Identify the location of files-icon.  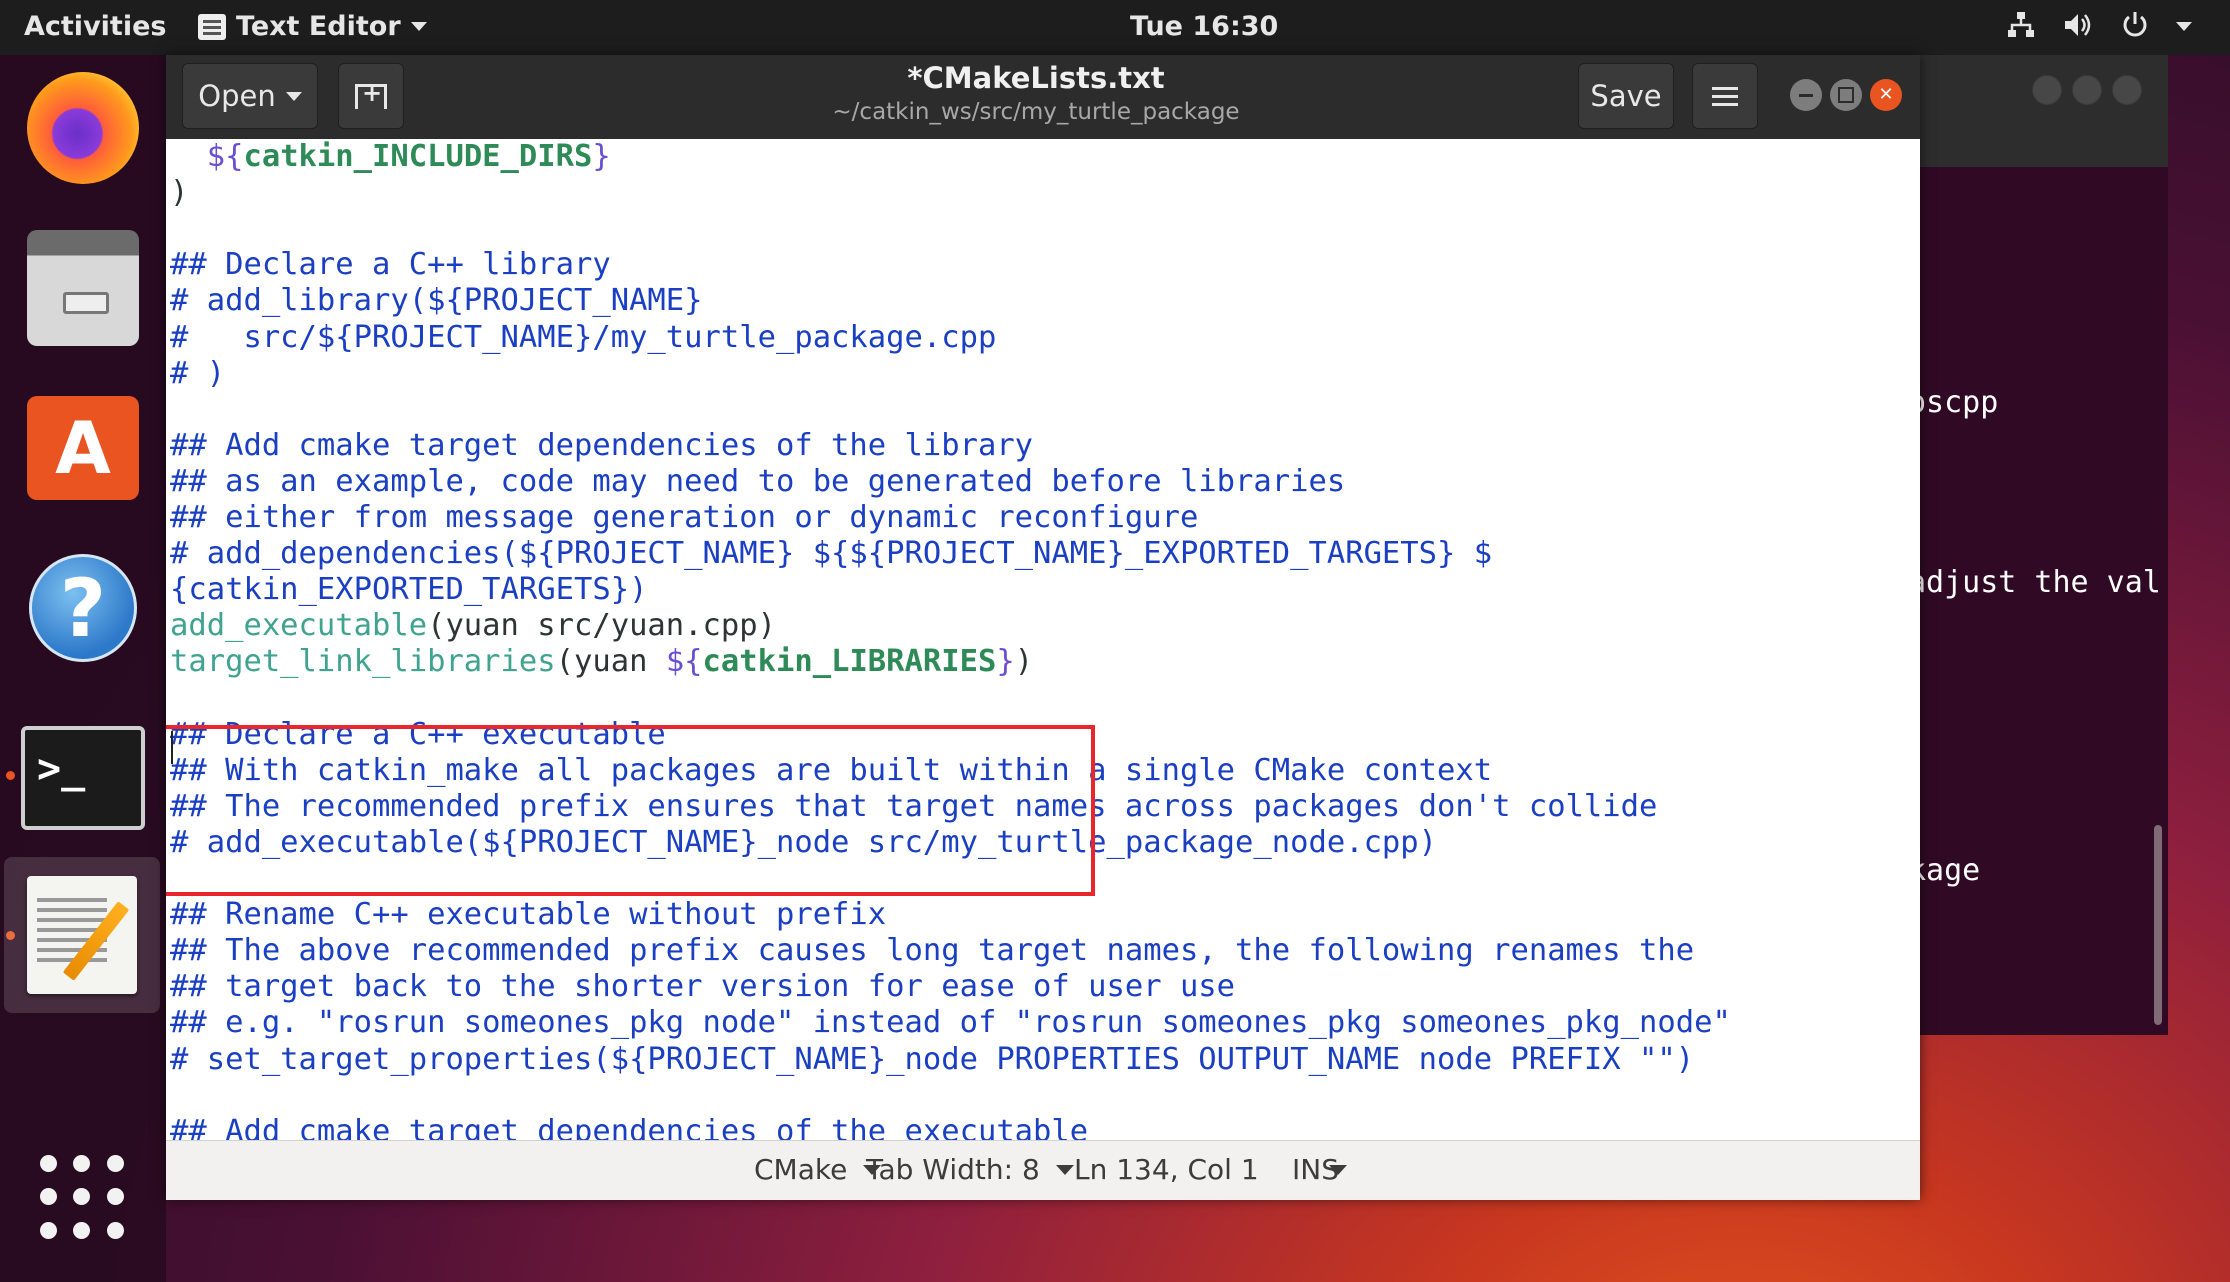
(83, 288).